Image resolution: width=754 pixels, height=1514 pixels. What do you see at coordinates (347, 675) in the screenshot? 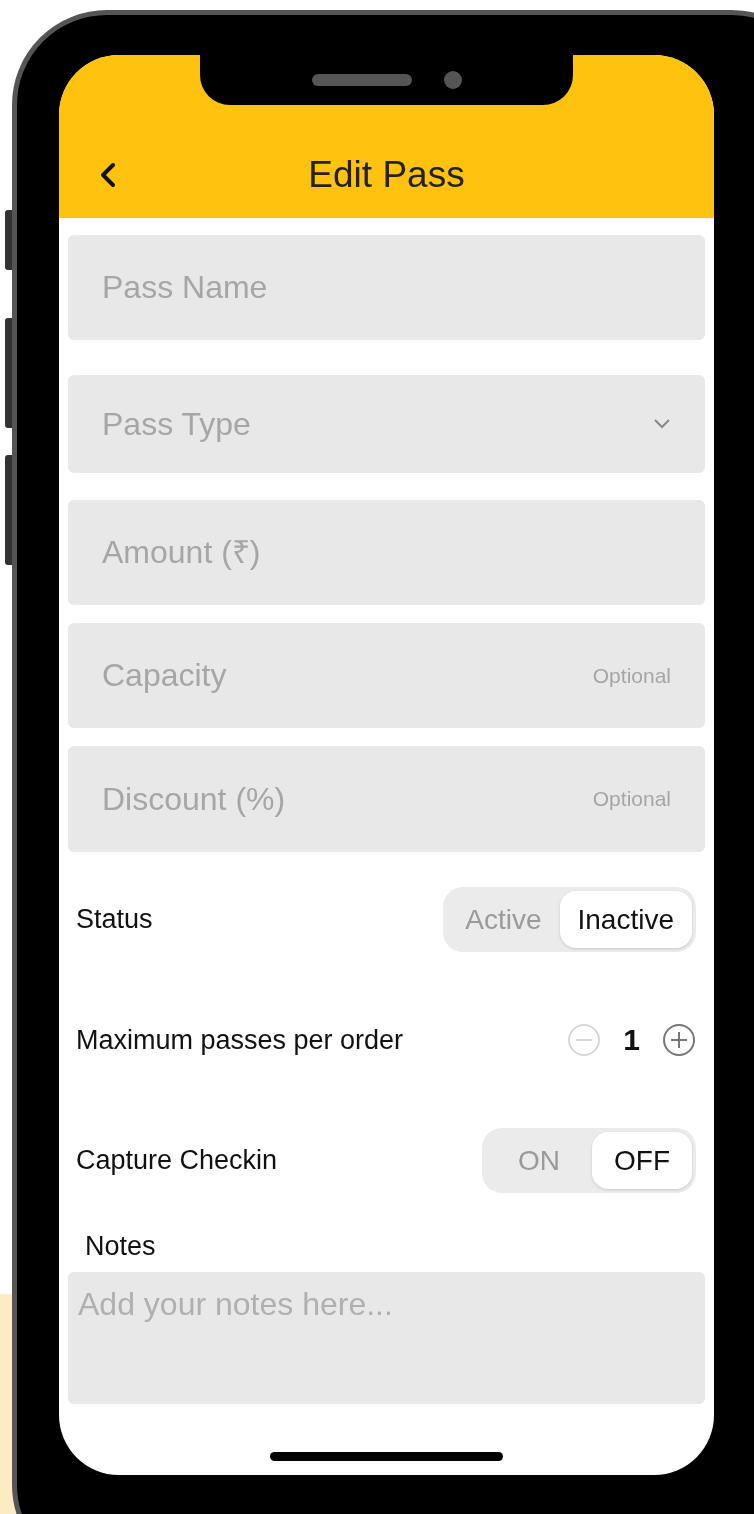
I see `text-input: Capacity` at bounding box center [347, 675].